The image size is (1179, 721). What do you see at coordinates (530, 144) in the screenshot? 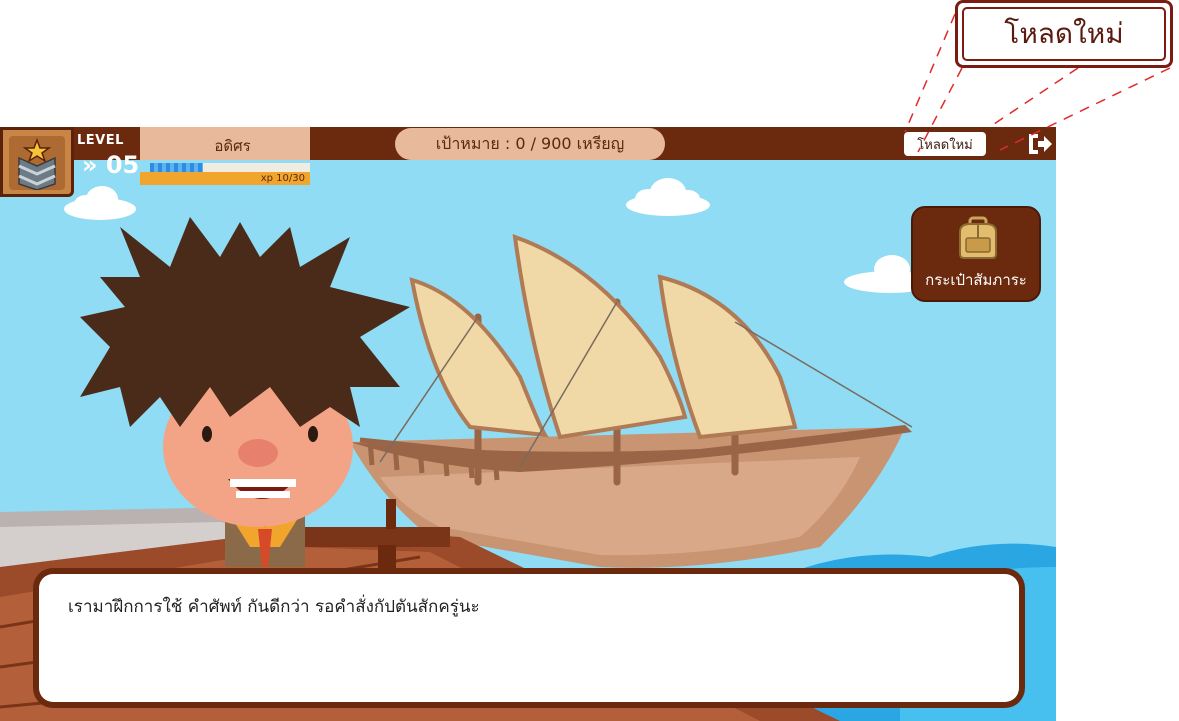
I see `goal-display: เป้าหมาย : 0 / 900 เหรียญ` at bounding box center [530, 144].